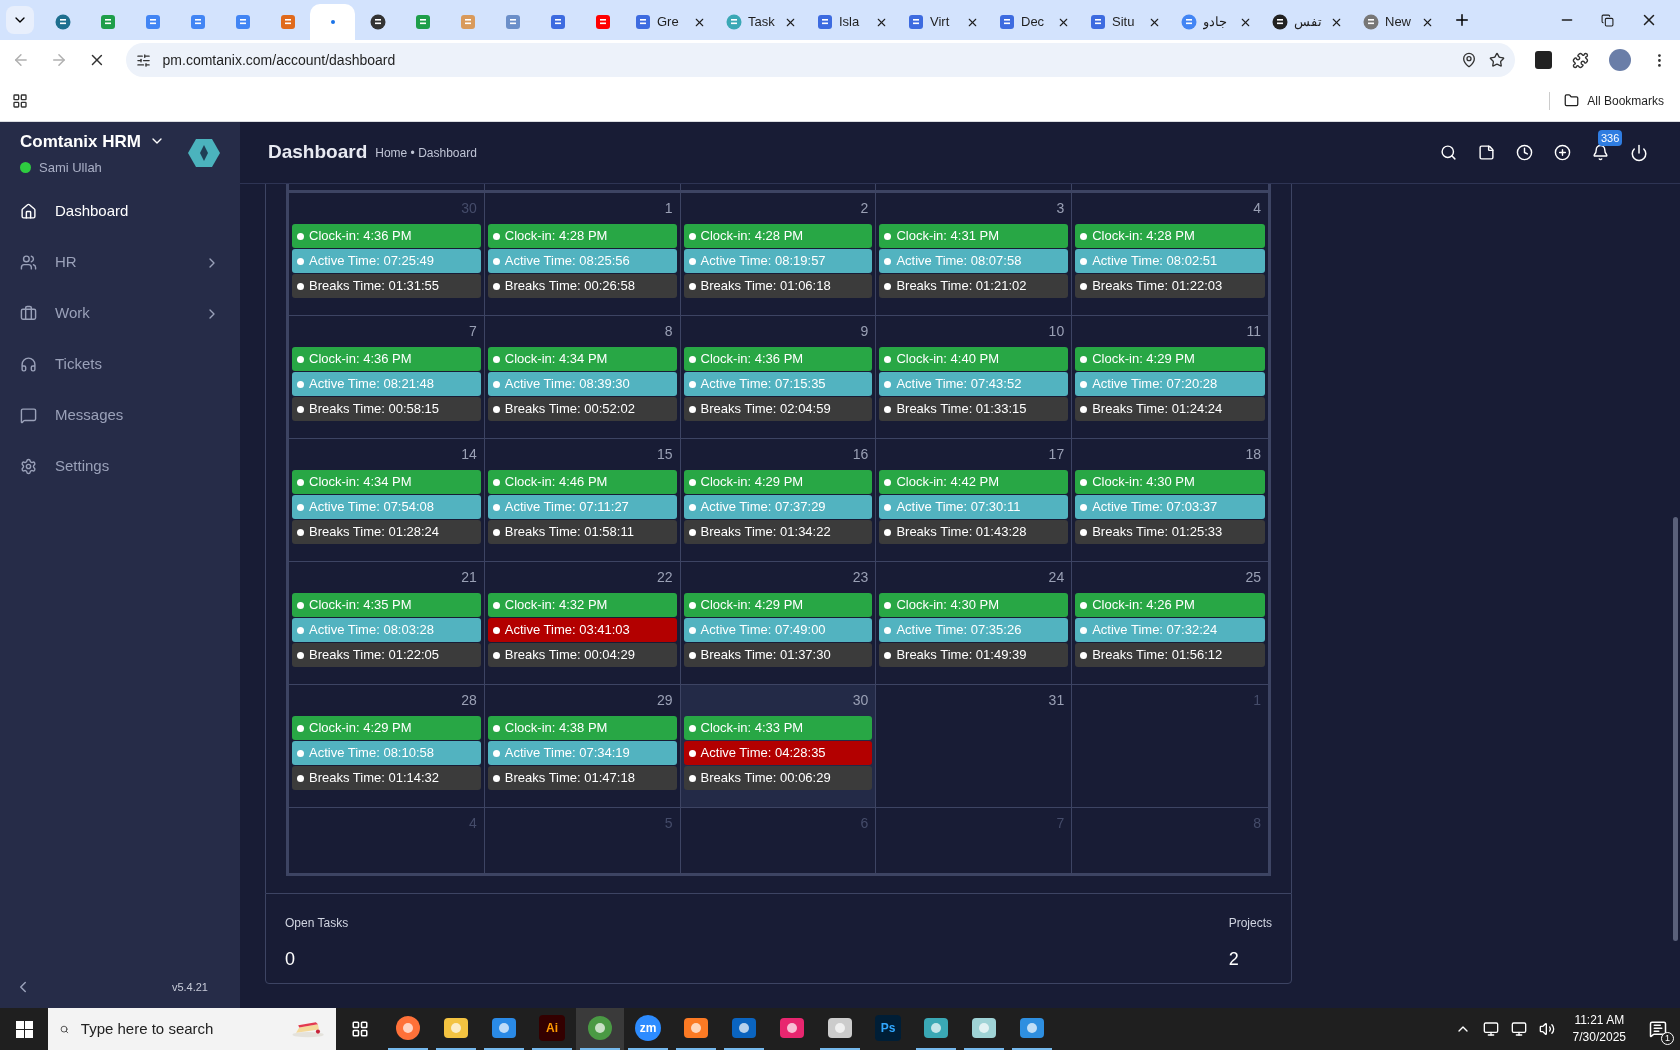 This screenshot has height=1050, width=1680. I want to click on calendar-day: 8 Clock-in: 4:34 PM Active Time: 08:39:30 Breaks Time: 00:52:02, so click(582, 377).